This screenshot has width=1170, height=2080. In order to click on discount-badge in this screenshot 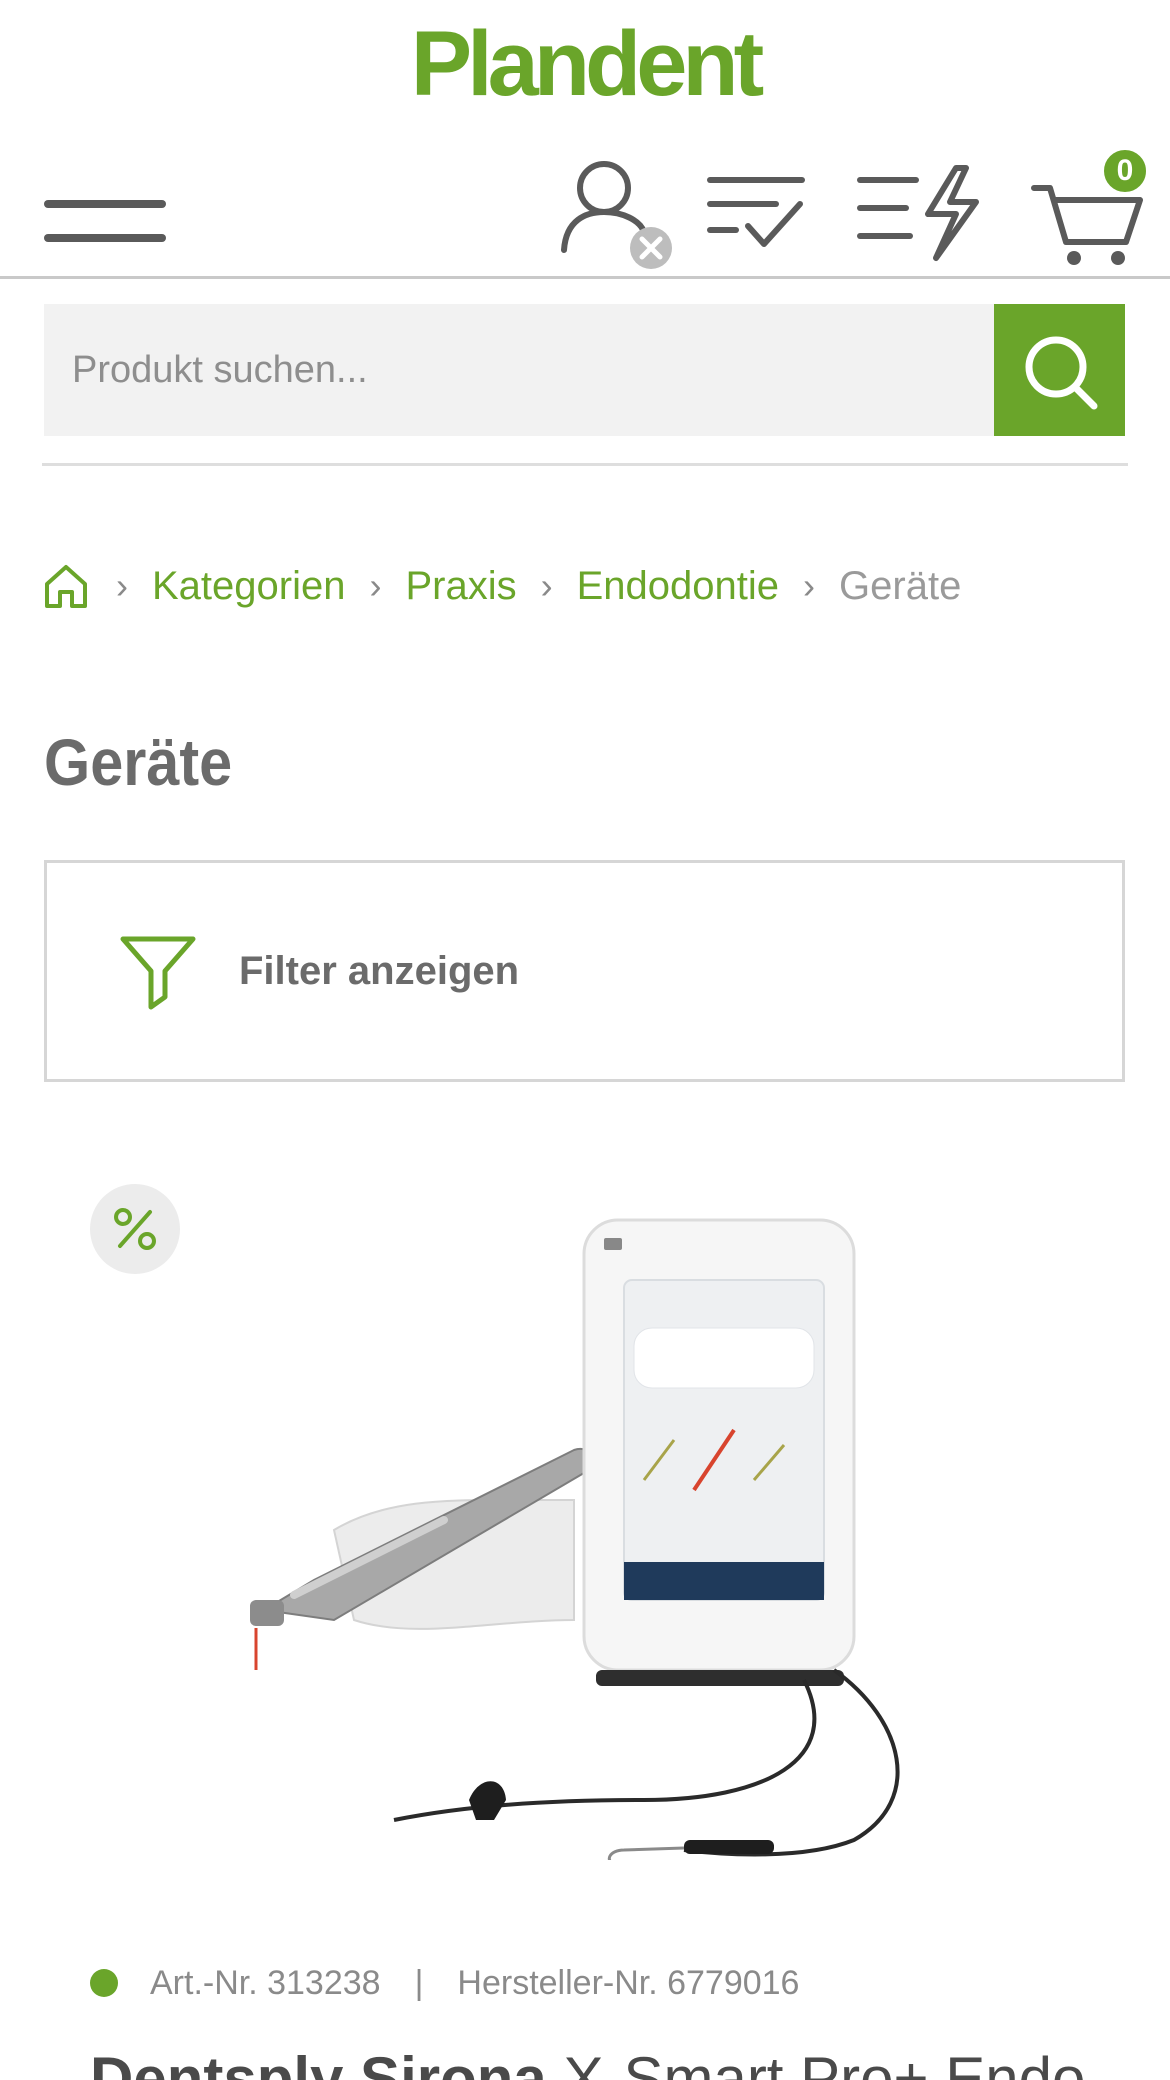, I will do `click(135, 1229)`.